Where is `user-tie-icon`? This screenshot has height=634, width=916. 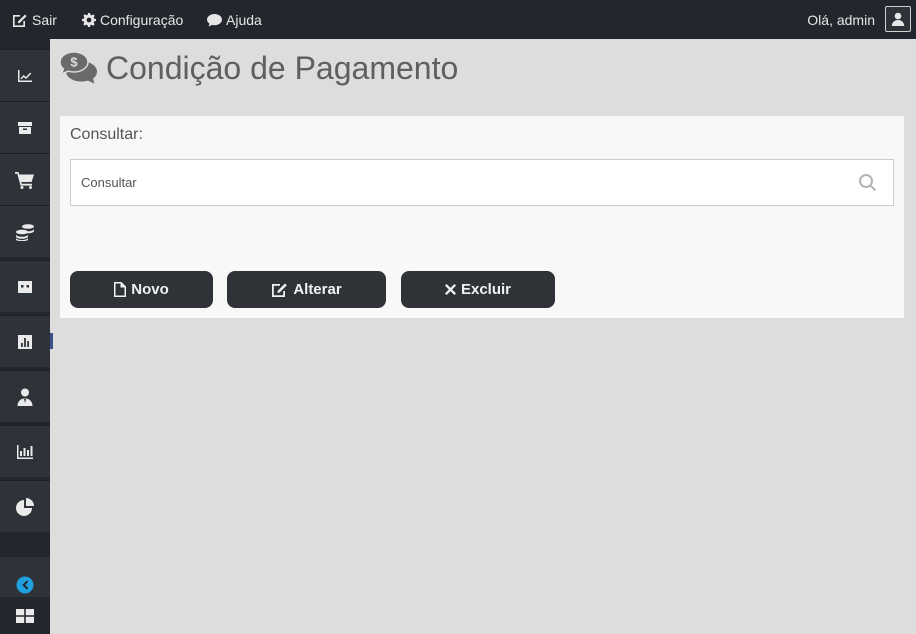
user-tie-icon is located at coordinates (25, 397).